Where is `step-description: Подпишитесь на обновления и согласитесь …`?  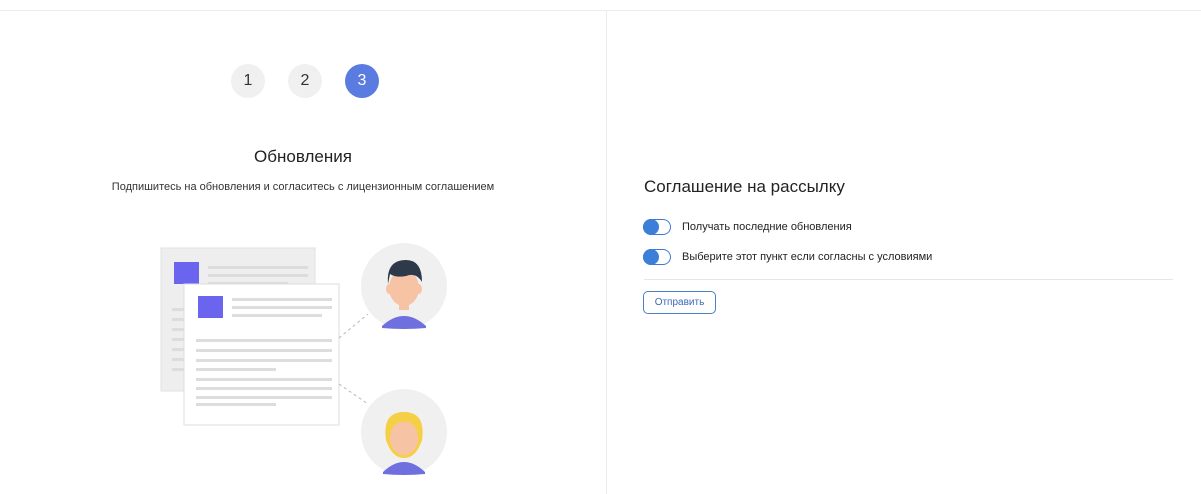
step-description: Подпишитесь на обновления и согласитесь … is located at coordinates (303, 187).